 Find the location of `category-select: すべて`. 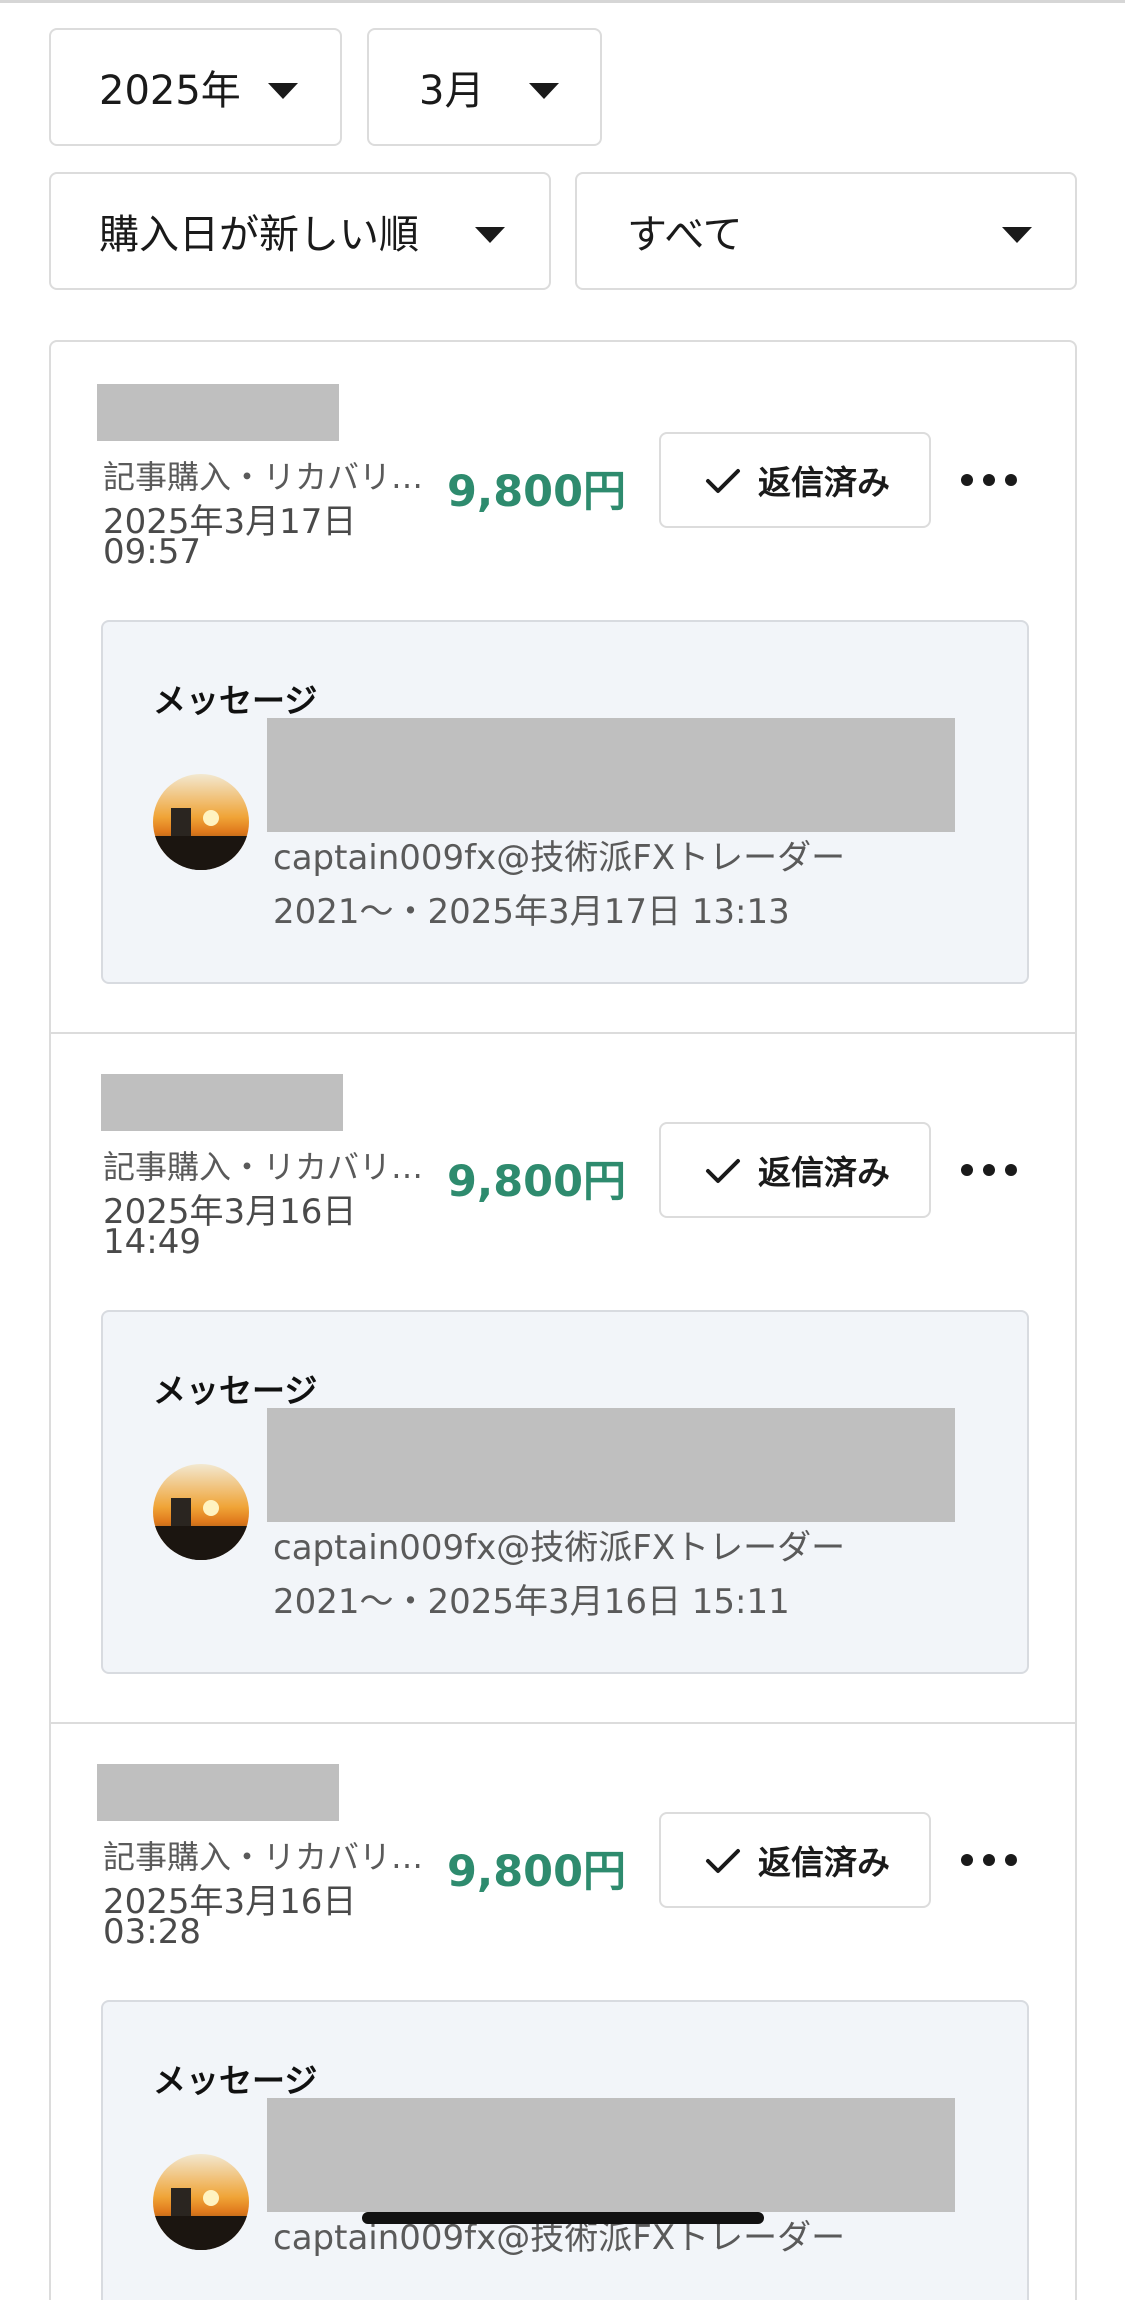

category-select: すべて is located at coordinates (826, 231).